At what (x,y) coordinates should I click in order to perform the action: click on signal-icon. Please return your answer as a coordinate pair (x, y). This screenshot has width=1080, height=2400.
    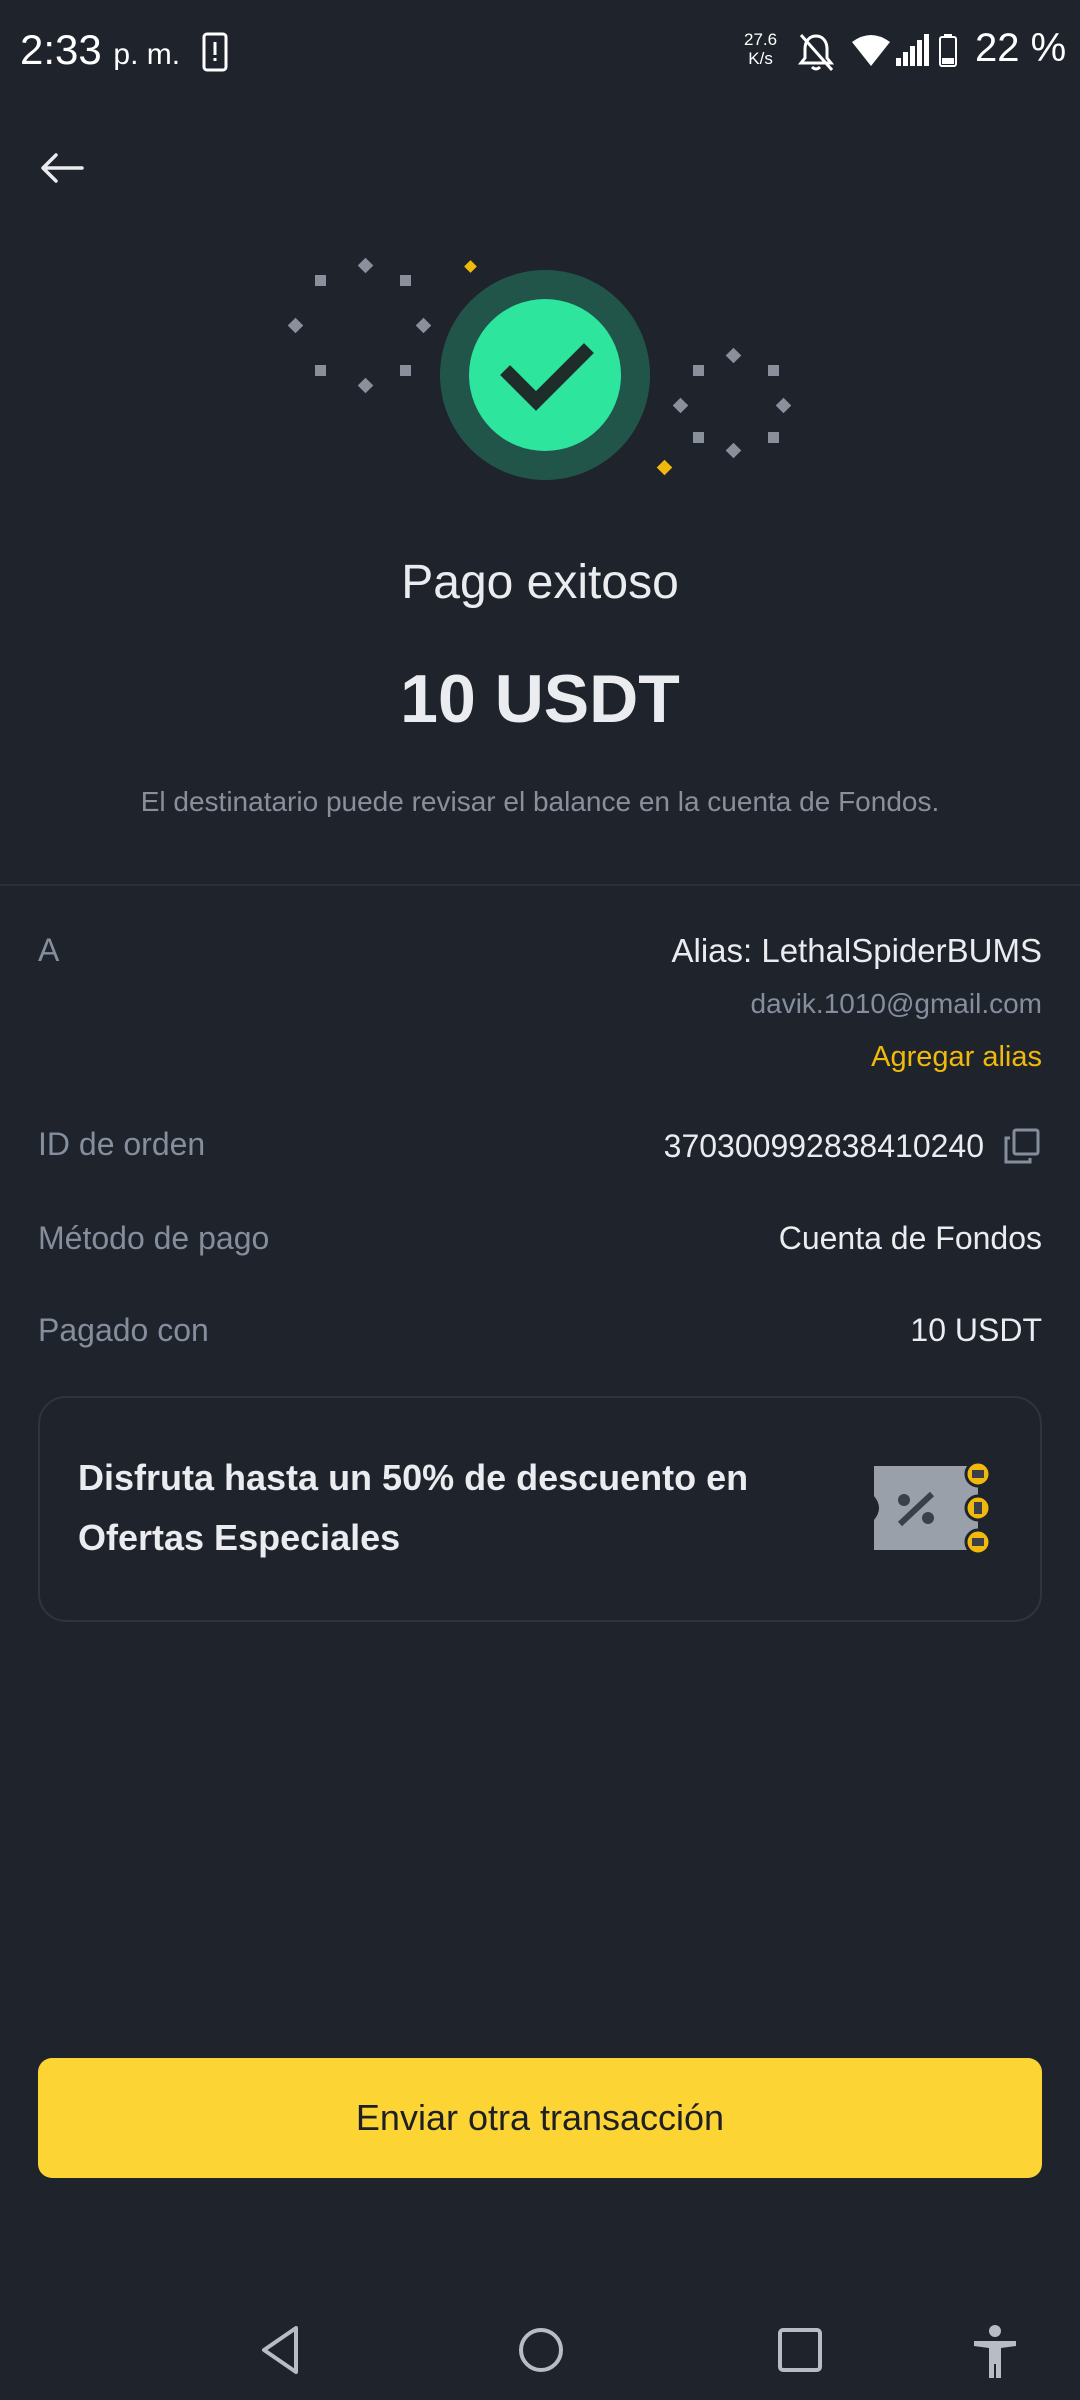
    Looking at the image, I should click on (912, 50).